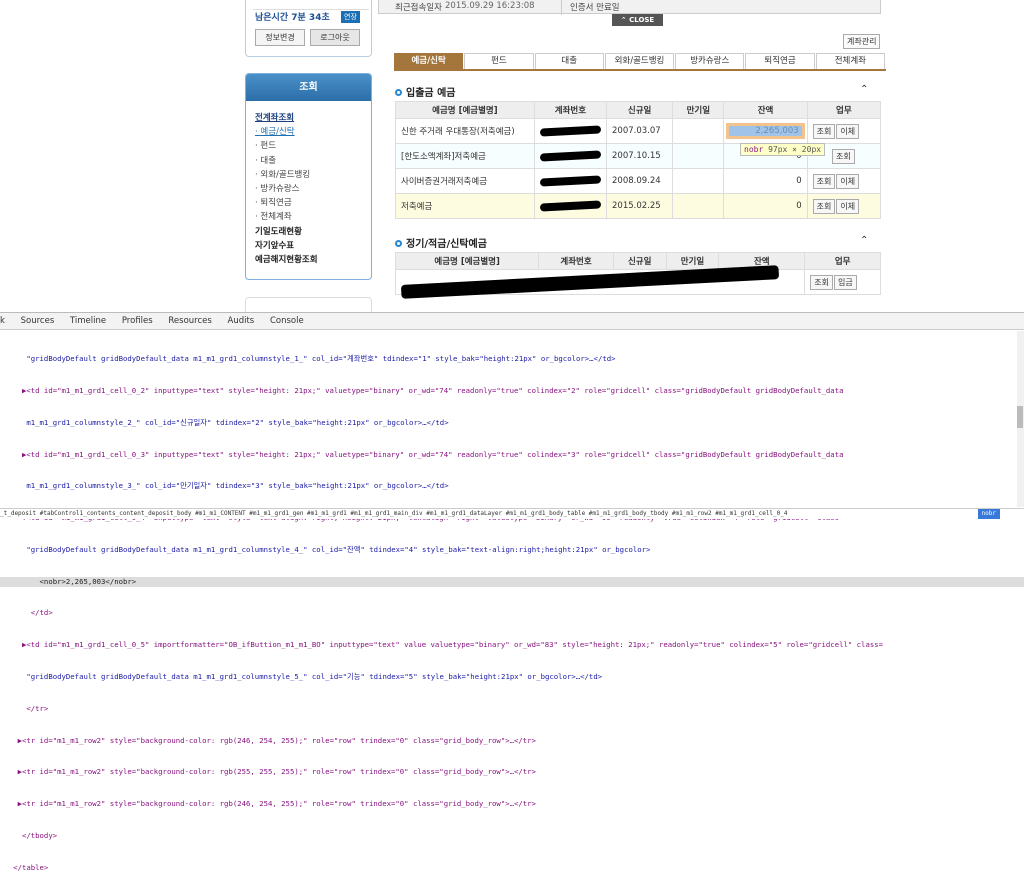 This screenshot has width=1024, height=894. I want to click on open-date: 2015.02.25, so click(640, 206).